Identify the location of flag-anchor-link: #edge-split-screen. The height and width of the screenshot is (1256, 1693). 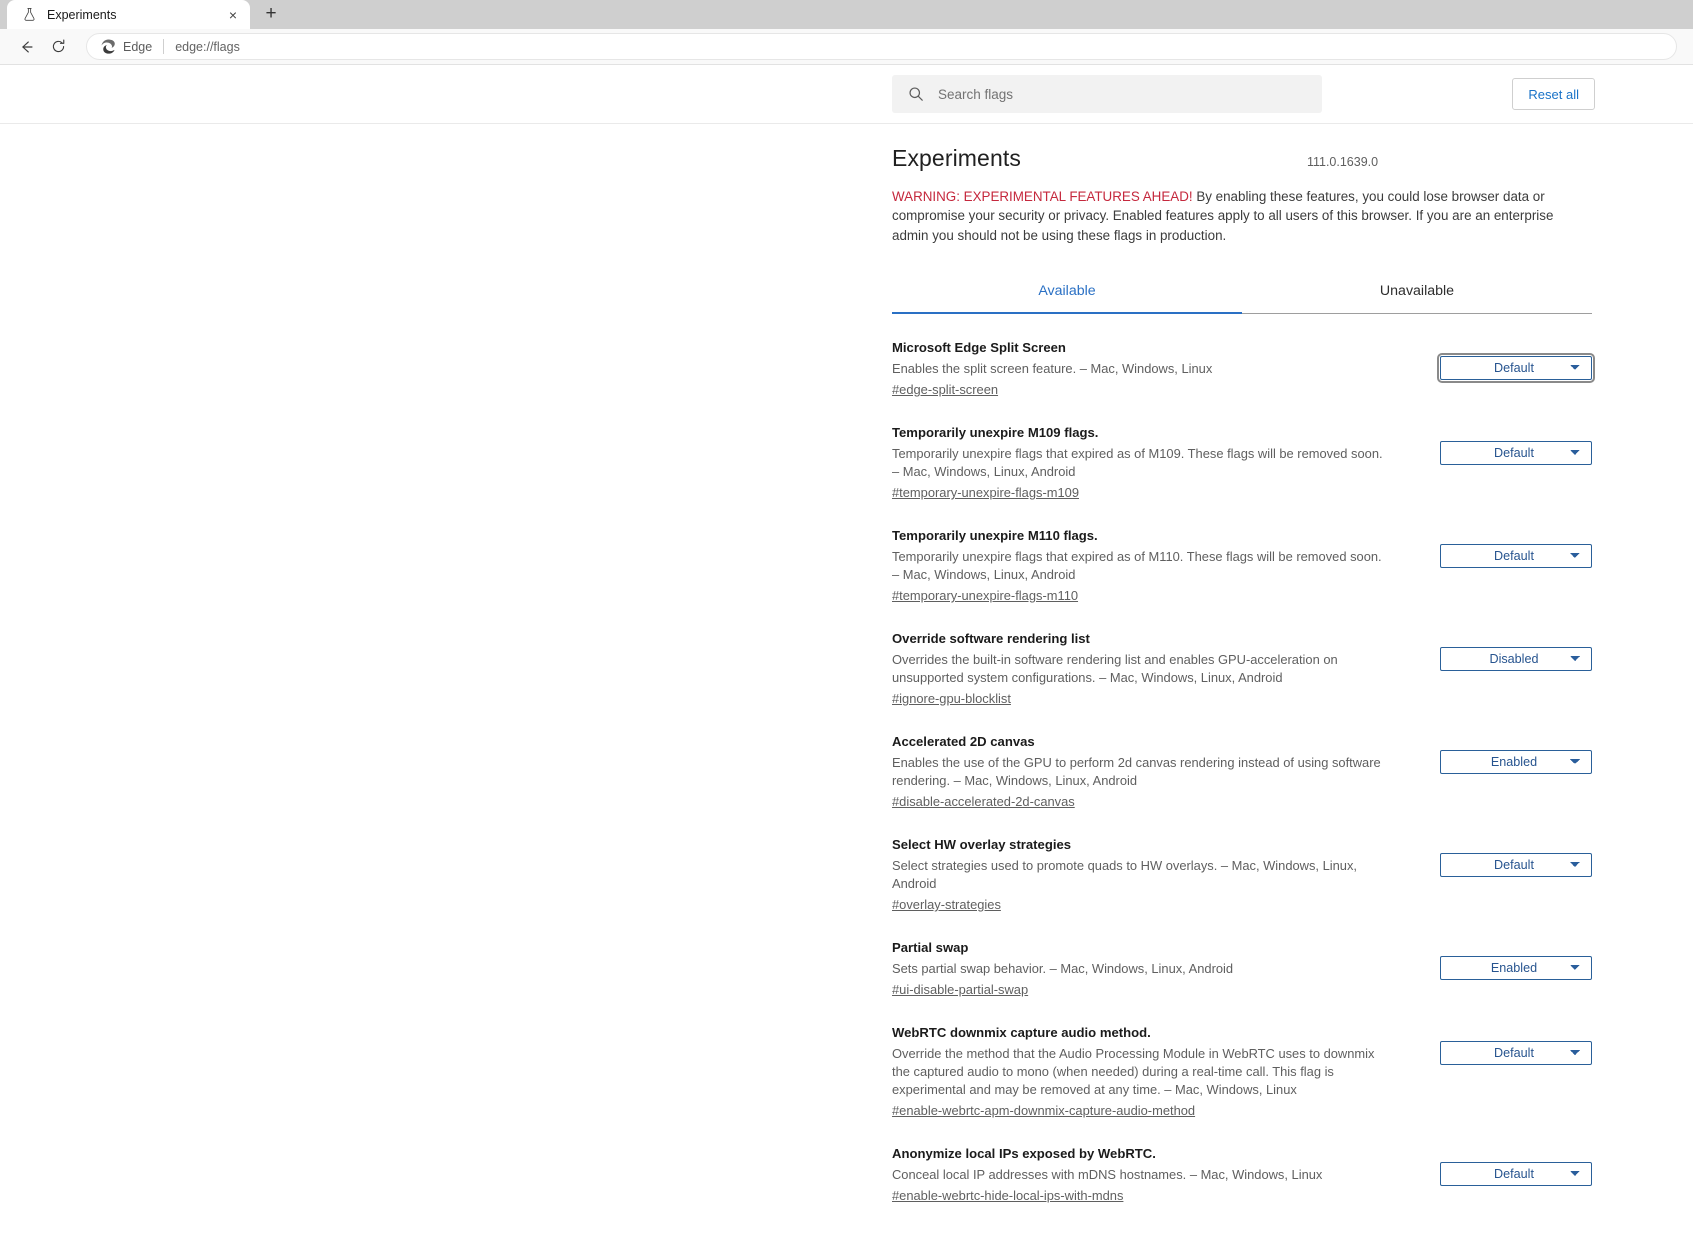
(945, 390).